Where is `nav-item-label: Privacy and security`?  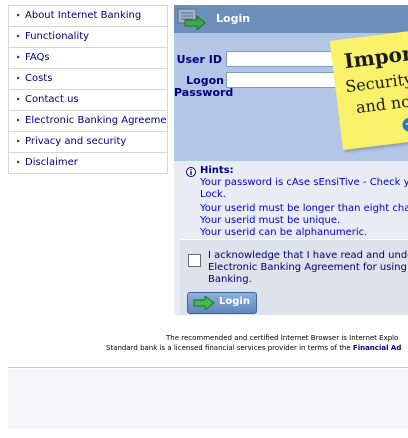
nav-item-label: Privacy and security is located at coordinates (76, 141).